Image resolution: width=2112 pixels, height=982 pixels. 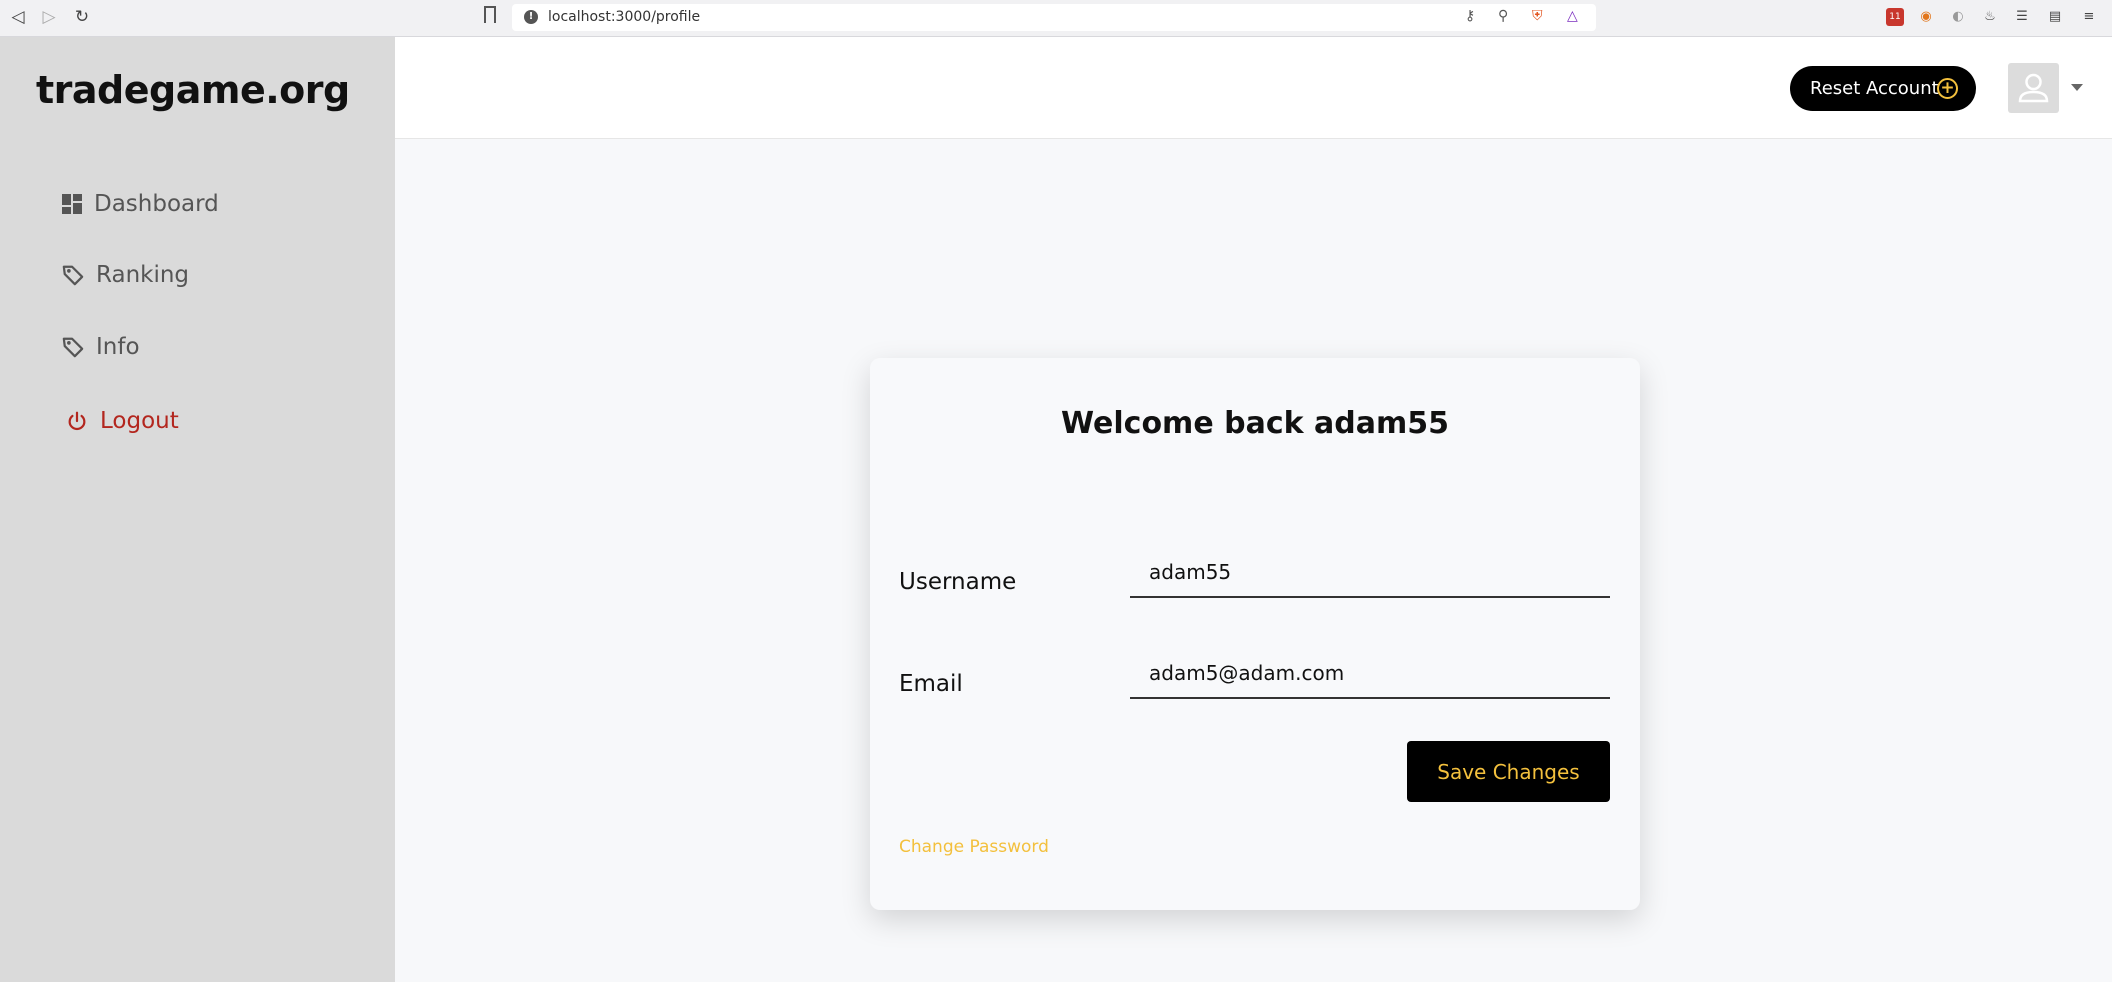 I want to click on brave-rewards-icon: △, so click(x=1572, y=16).